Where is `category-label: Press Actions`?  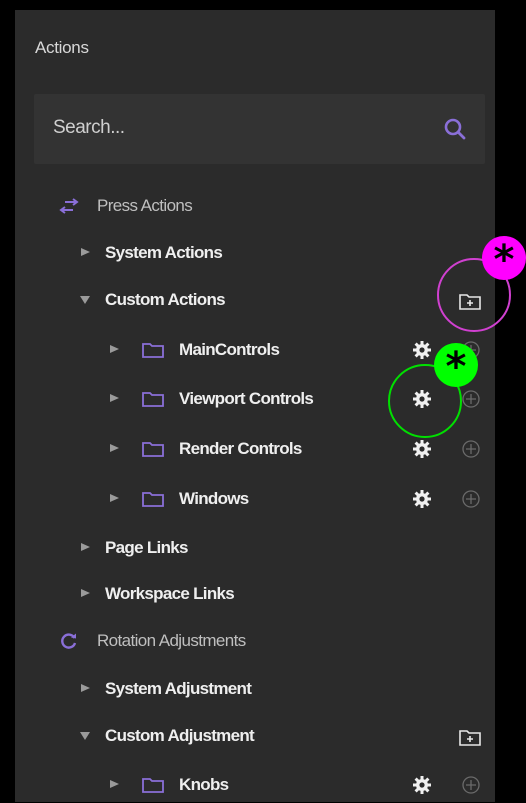 category-label: Press Actions is located at coordinates (145, 205).